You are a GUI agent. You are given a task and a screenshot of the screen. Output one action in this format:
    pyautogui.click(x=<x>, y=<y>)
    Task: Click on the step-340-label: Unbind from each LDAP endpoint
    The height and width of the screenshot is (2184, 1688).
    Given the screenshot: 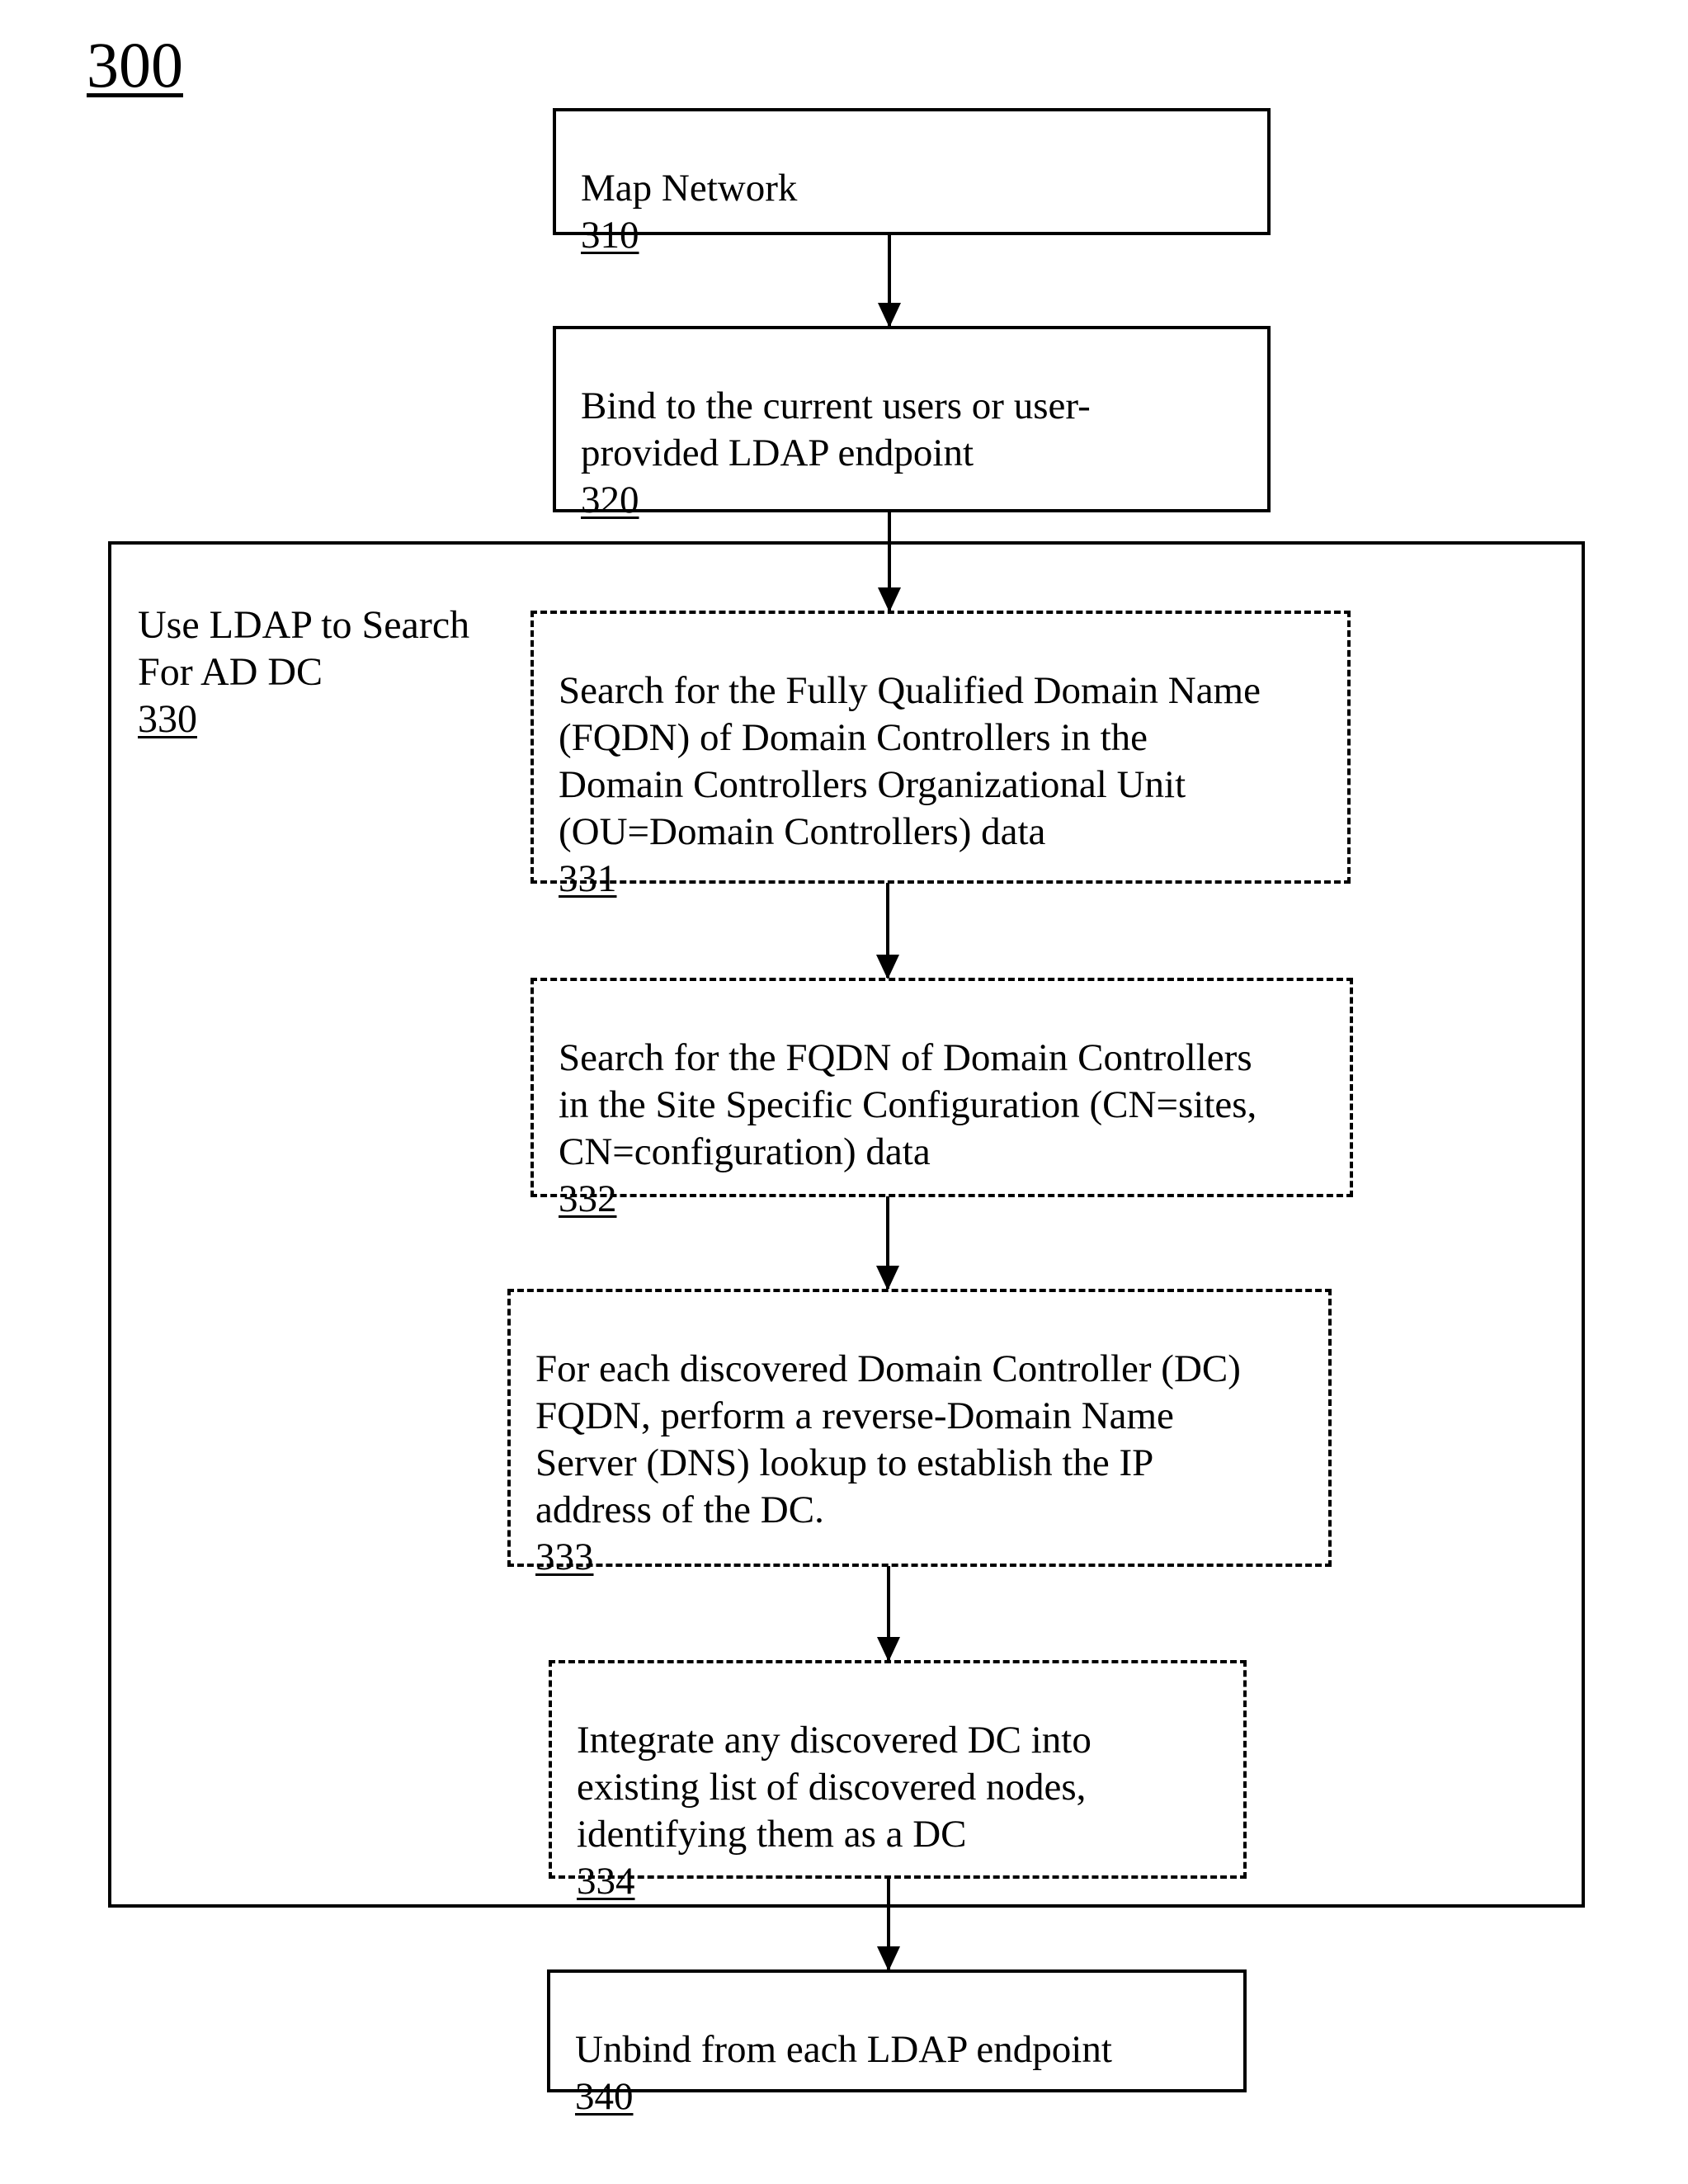 What is the action you would take?
    pyautogui.click(x=843, y=2049)
    